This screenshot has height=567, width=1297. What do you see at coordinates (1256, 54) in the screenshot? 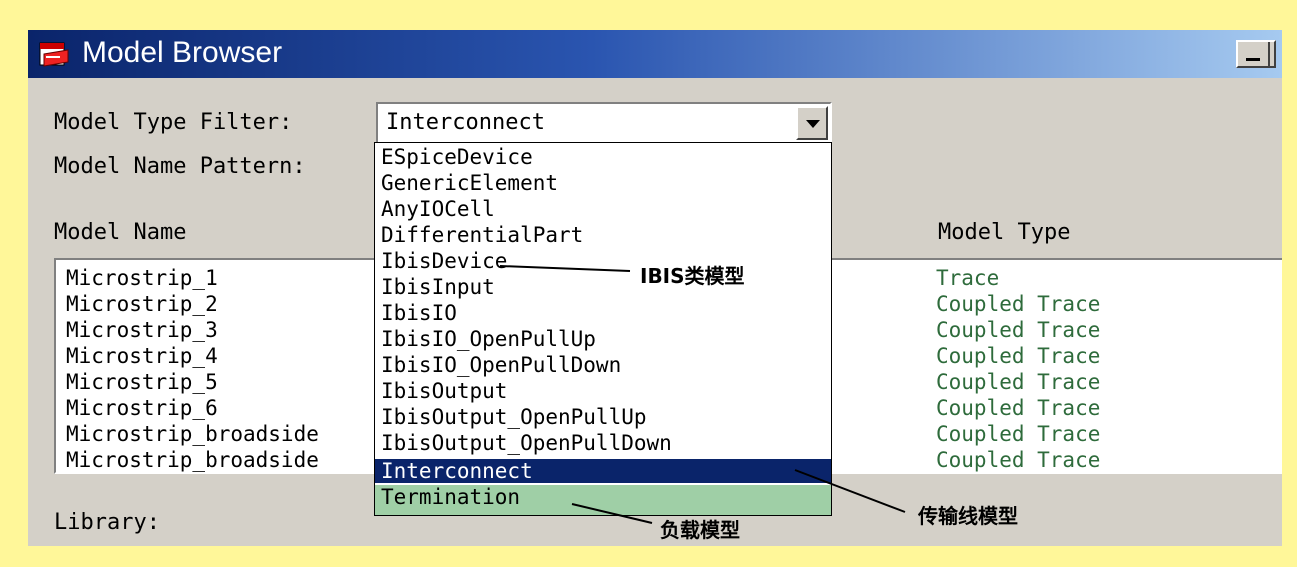
I see `minimize-button` at bounding box center [1256, 54].